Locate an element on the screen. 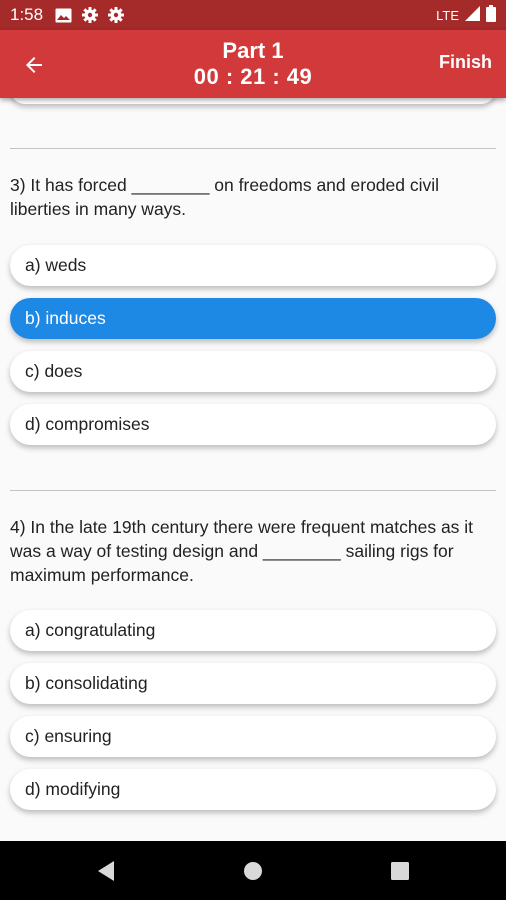 The image size is (506, 900). option-c: c) does is located at coordinates (253, 371).